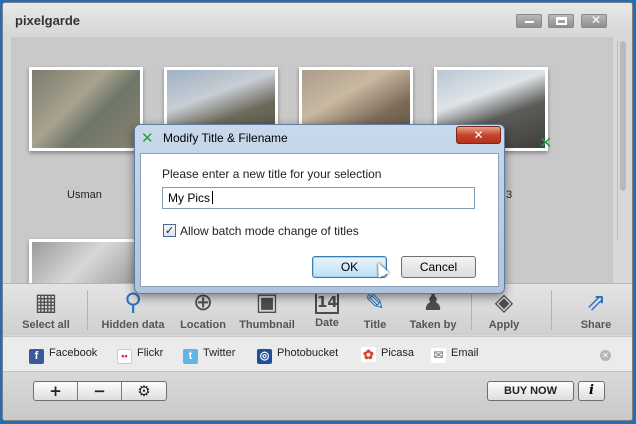 This screenshot has height=424, width=636. What do you see at coordinates (438, 355) in the screenshot?
I see `email-icon: ✉` at bounding box center [438, 355].